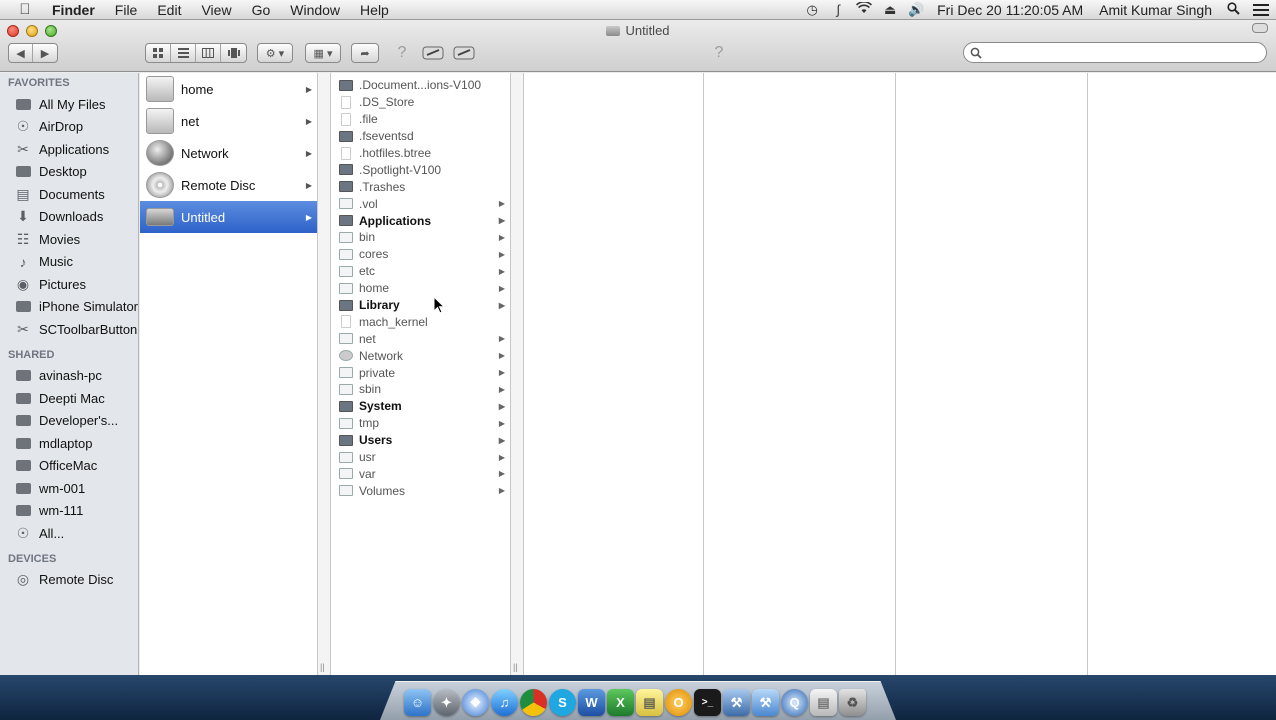 The height and width of the screenshot is (720, 1276). Describe the element at coordinates (765, 702) in the screenshot. I see `instruments-icon: ⚒` at that location.